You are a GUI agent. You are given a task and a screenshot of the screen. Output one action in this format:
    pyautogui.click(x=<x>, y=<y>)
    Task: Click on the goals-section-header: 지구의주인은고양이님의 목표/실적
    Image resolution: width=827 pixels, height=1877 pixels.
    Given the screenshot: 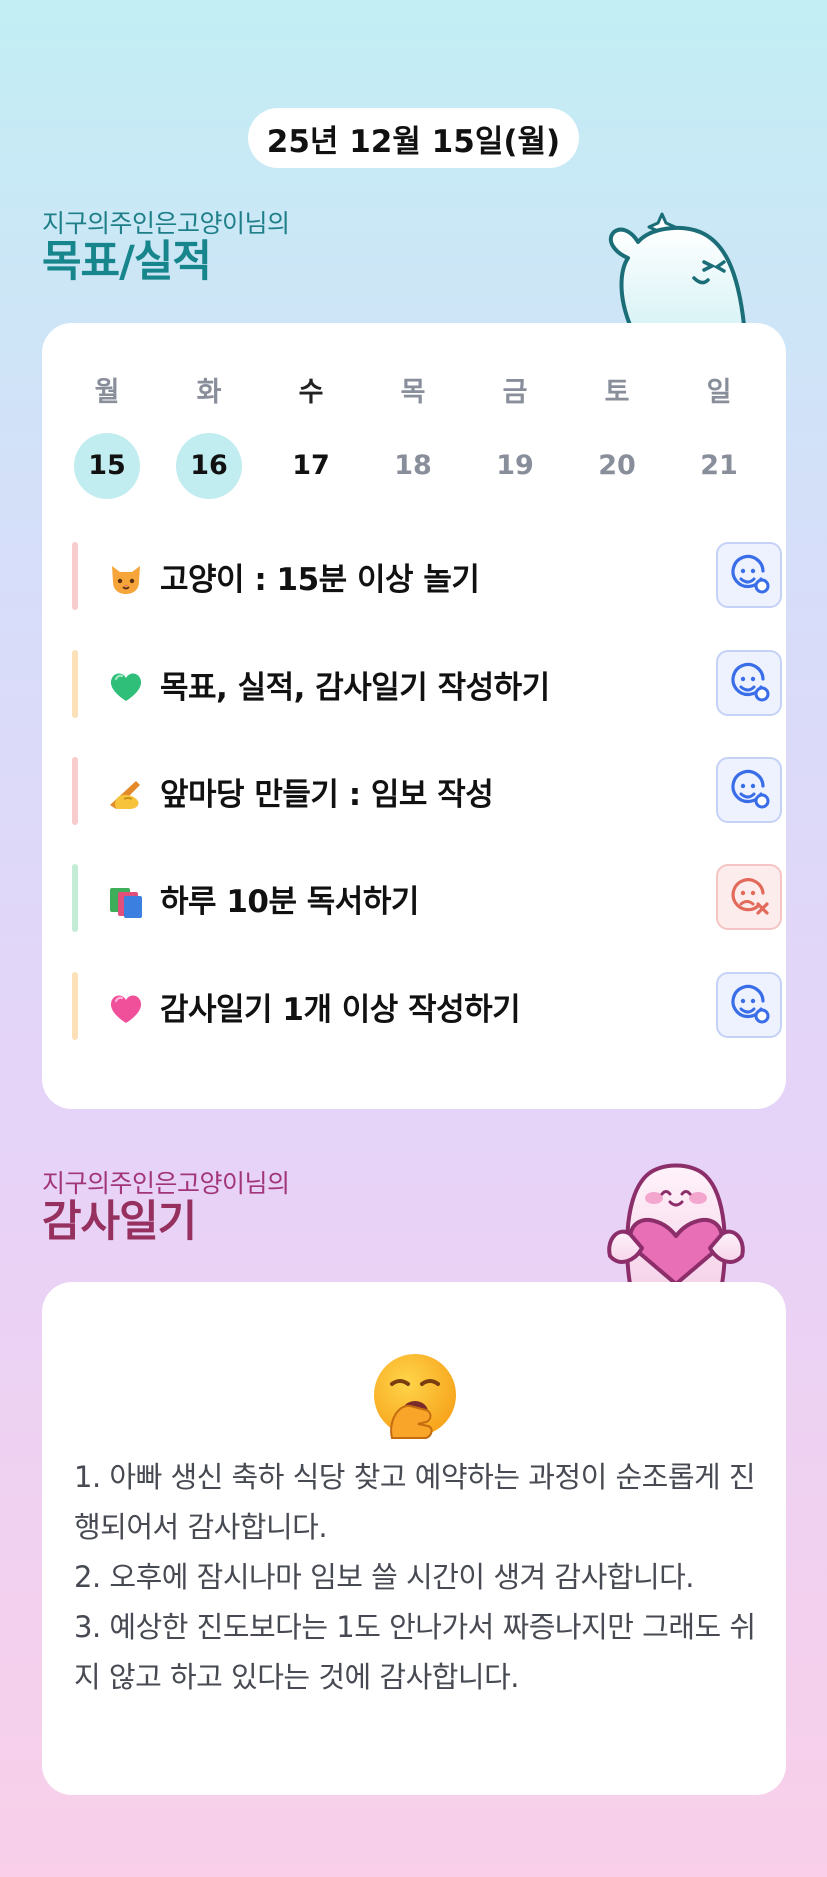 What is the action you would take?
    pyautogui.click(x=166, y=247)
    